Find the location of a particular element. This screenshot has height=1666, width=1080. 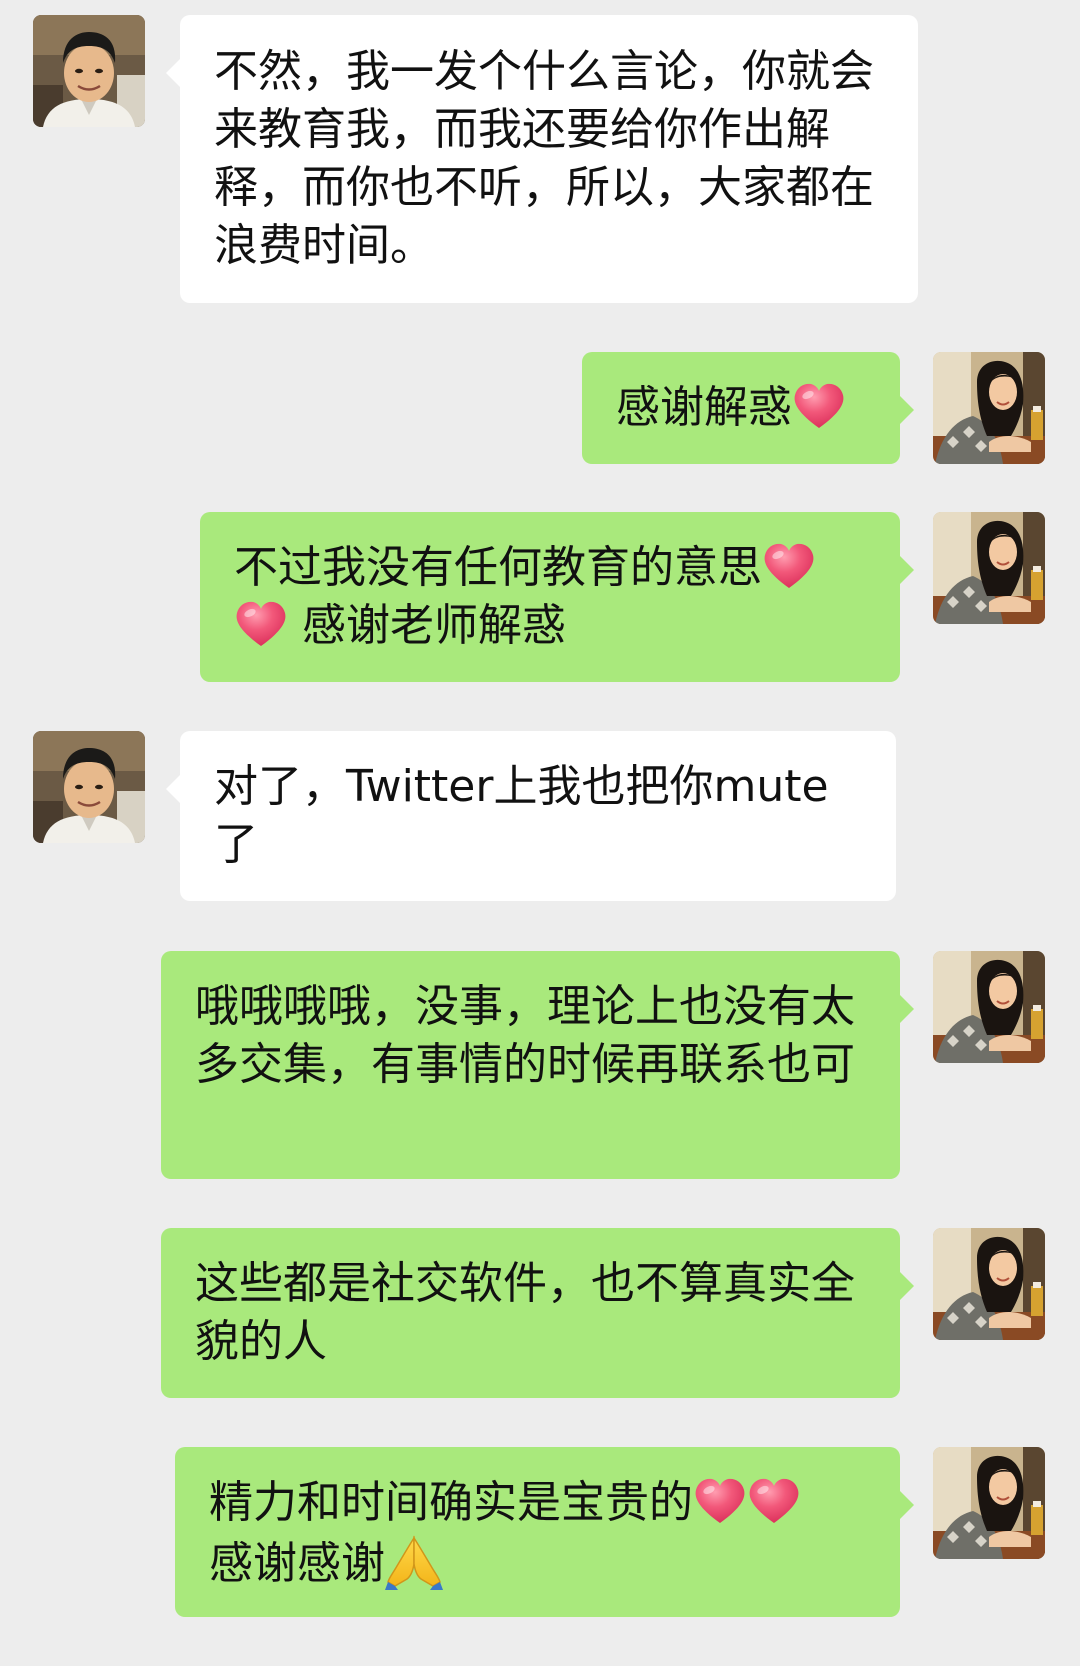

outgoing-message-bubble: 感谢解惑 is located at coordinates (748, 408).